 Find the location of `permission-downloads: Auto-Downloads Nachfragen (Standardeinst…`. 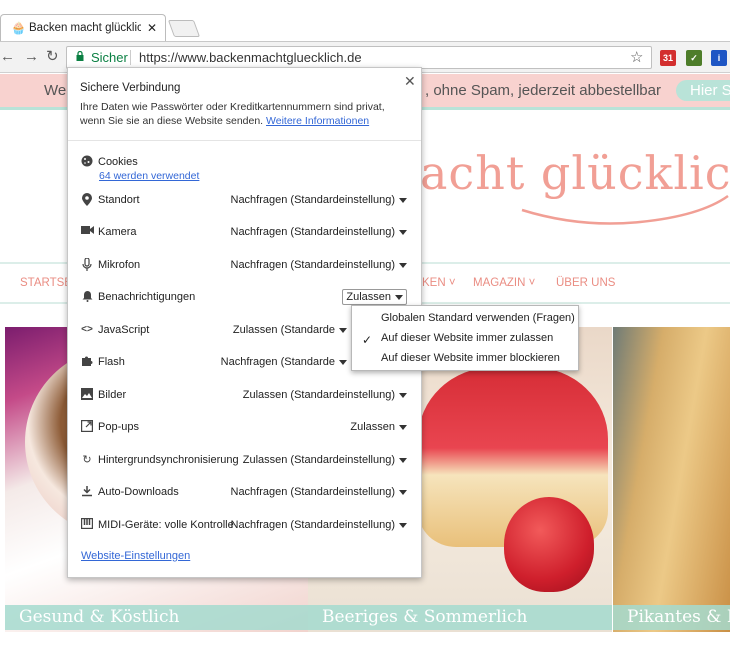

permission-downloads: Auto-Downloads Nachfragen (Standardeinst… is located at coordinates (244, 493).